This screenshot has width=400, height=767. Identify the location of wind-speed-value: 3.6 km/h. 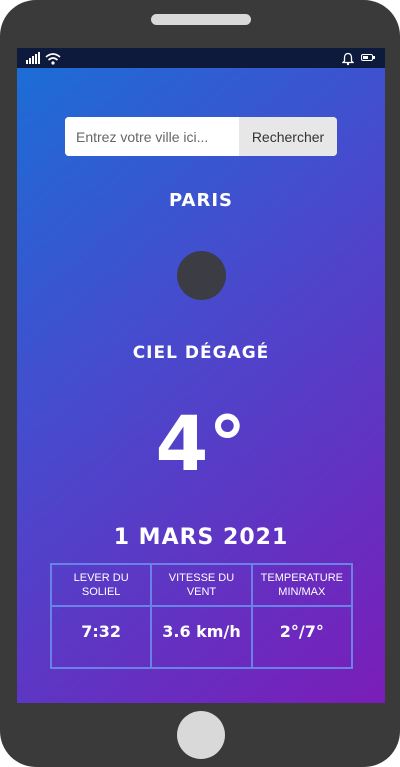
(201, 637).